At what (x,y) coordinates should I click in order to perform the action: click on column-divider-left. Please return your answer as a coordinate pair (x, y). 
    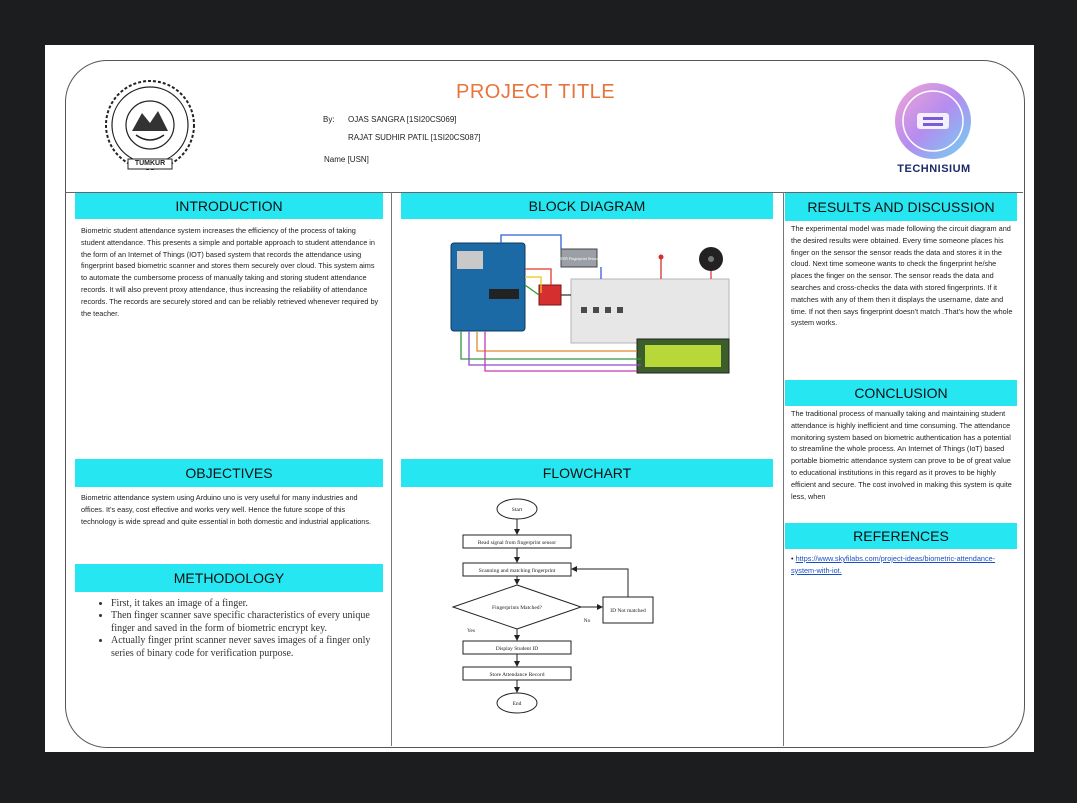
    Looking at the image, I should click on (391, 469).